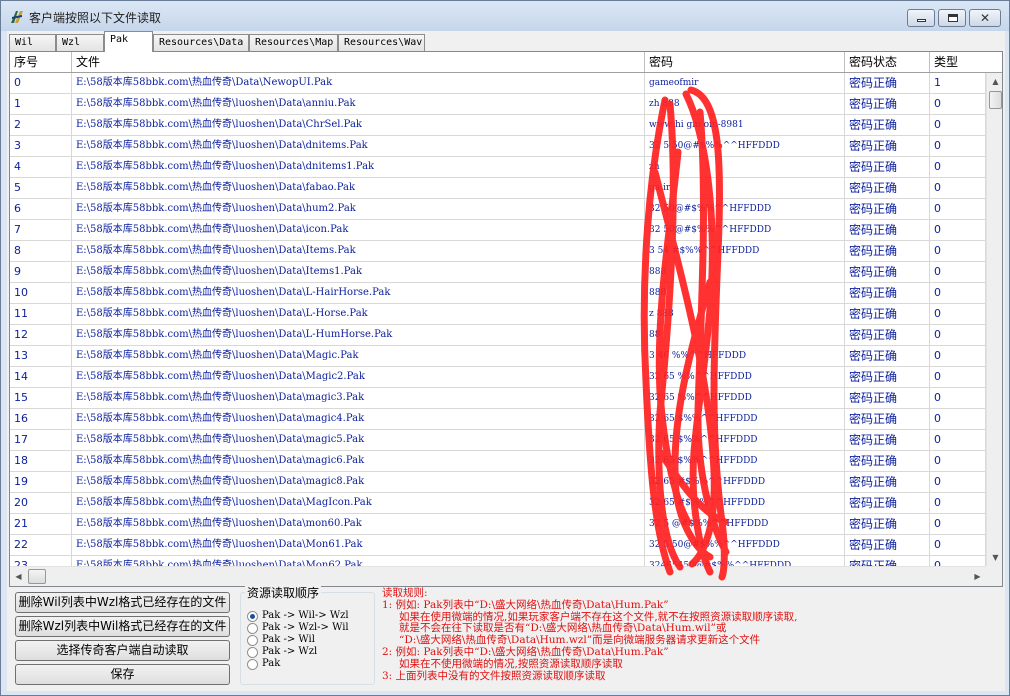  What do you see at coordinates (994, 557) in the screenshot?
I see `arrow-down-icon: ▼` at bounding box center [994, 557].